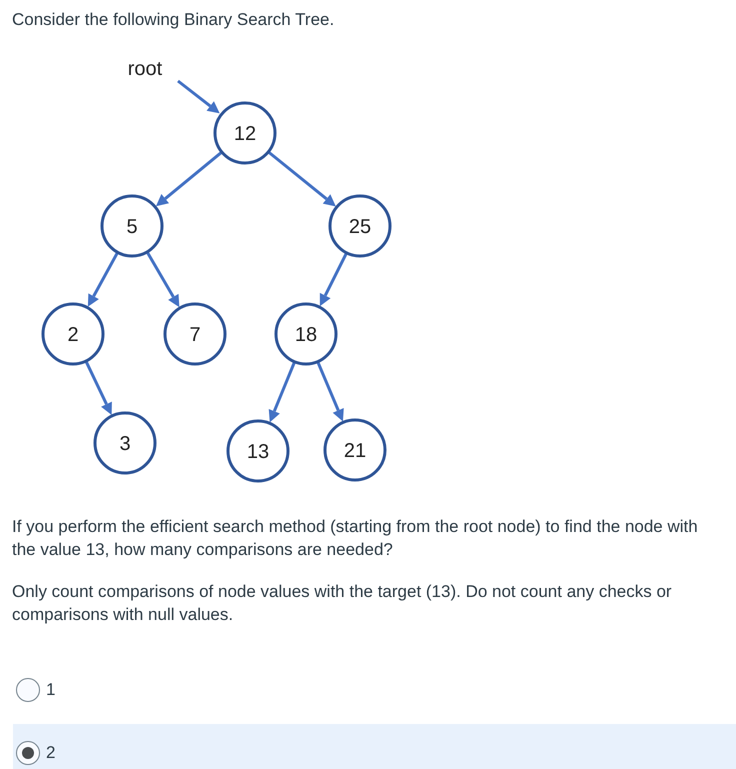 This screenshot has height=769, width=736. Describe the element at coordinates (132, 226) in the screenshot. I see `tree-node: 5` at that location.